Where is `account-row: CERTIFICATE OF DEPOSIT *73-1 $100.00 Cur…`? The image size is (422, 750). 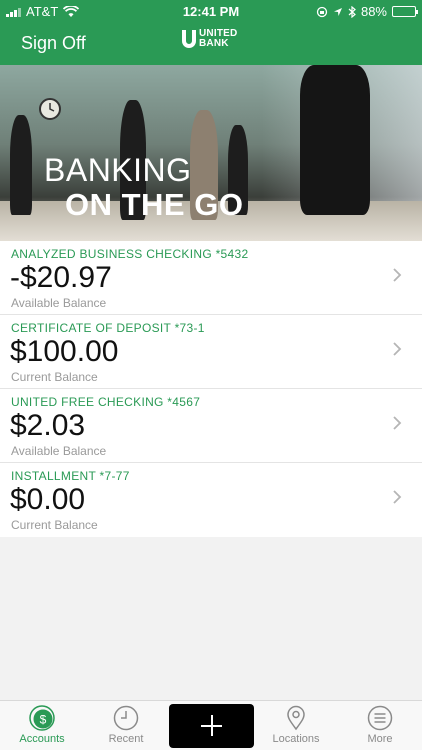
account-row: CERTIFICATE OF DEPOSIT *73-1 $100.00 Cur… is located at coordinates (211, 352).